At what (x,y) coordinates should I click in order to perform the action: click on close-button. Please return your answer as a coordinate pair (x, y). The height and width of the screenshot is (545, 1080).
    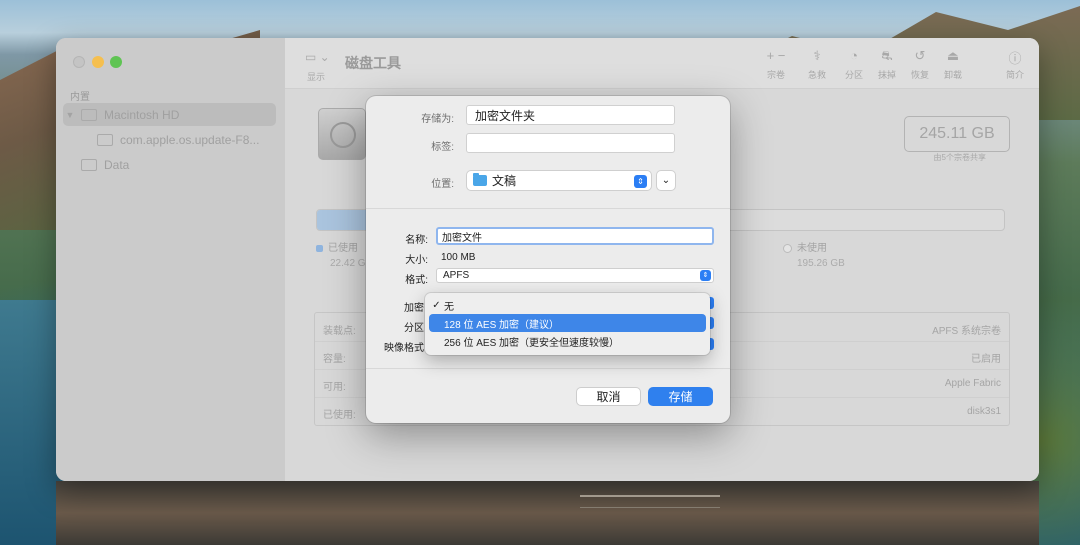
    Looking at the image, I should click on (79, 62).